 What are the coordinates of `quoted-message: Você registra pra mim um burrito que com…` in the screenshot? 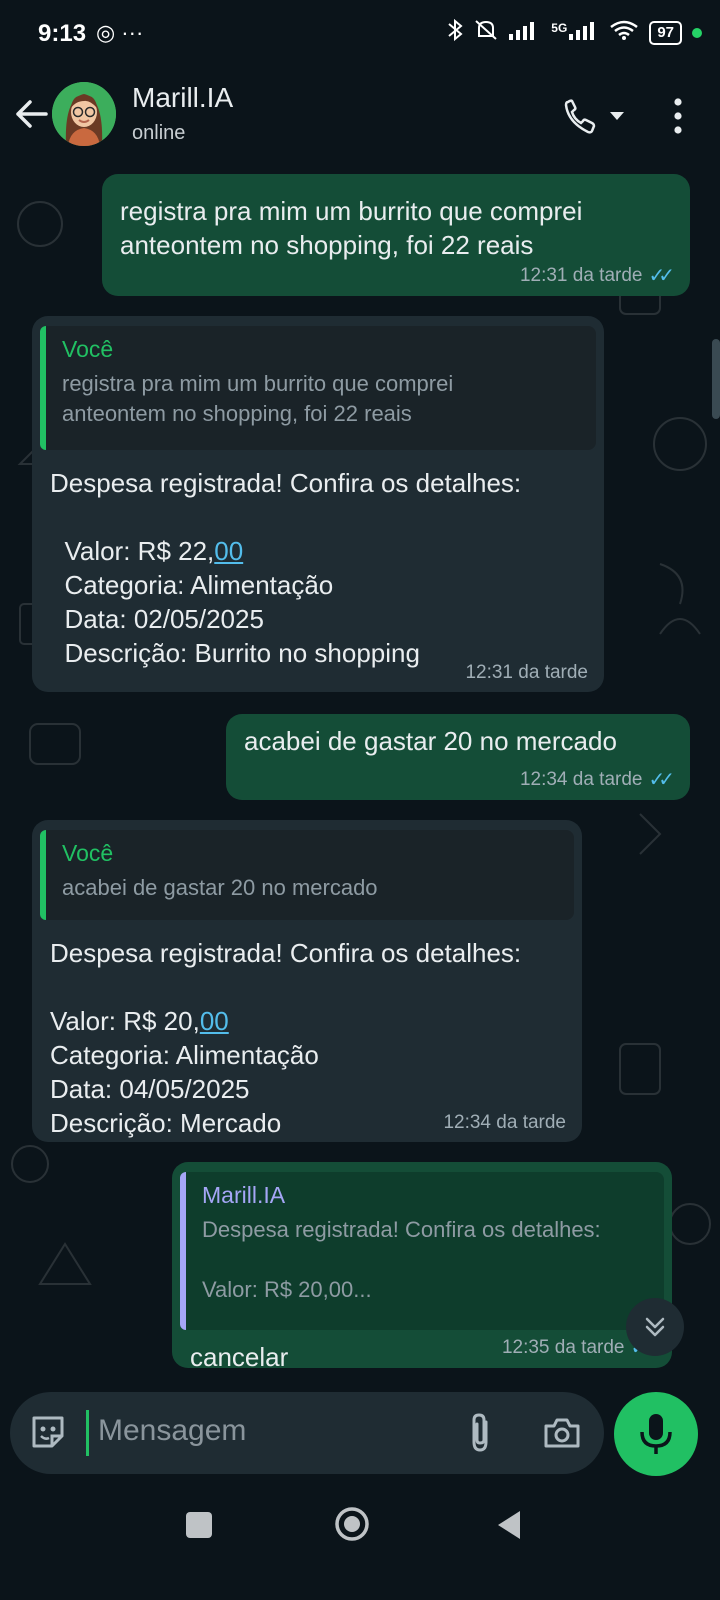 It's located at (318, 388).